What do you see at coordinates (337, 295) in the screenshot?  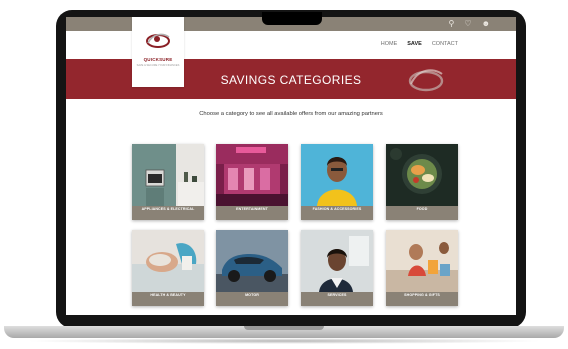 I see `category-label: SERVICES` at bounding box center [337, 295].